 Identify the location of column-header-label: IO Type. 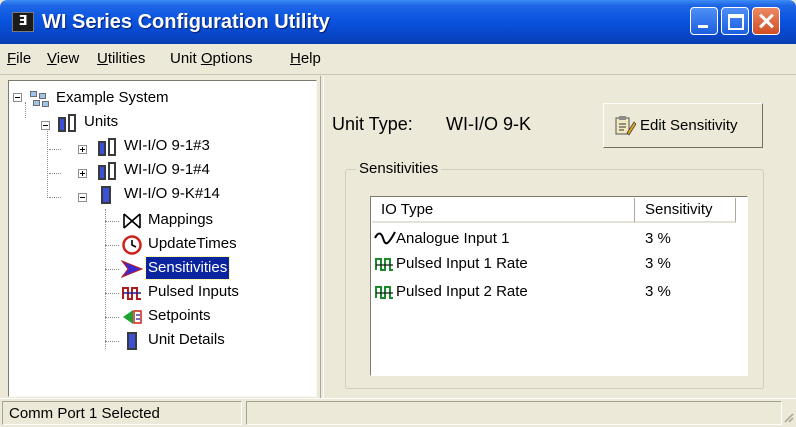
(407, 209).